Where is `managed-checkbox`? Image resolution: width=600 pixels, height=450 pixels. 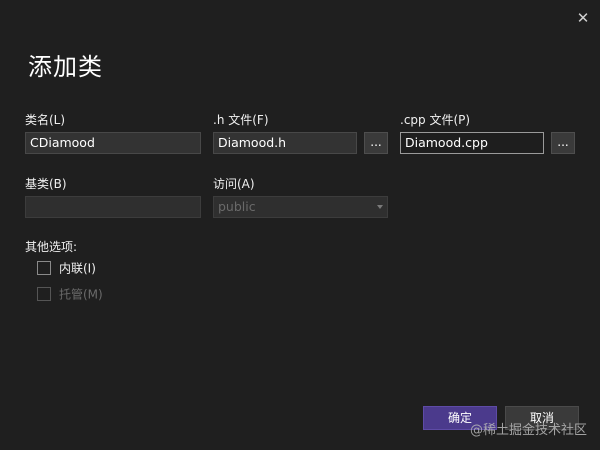
managed-checkbox is located at coordinates (44, 293).